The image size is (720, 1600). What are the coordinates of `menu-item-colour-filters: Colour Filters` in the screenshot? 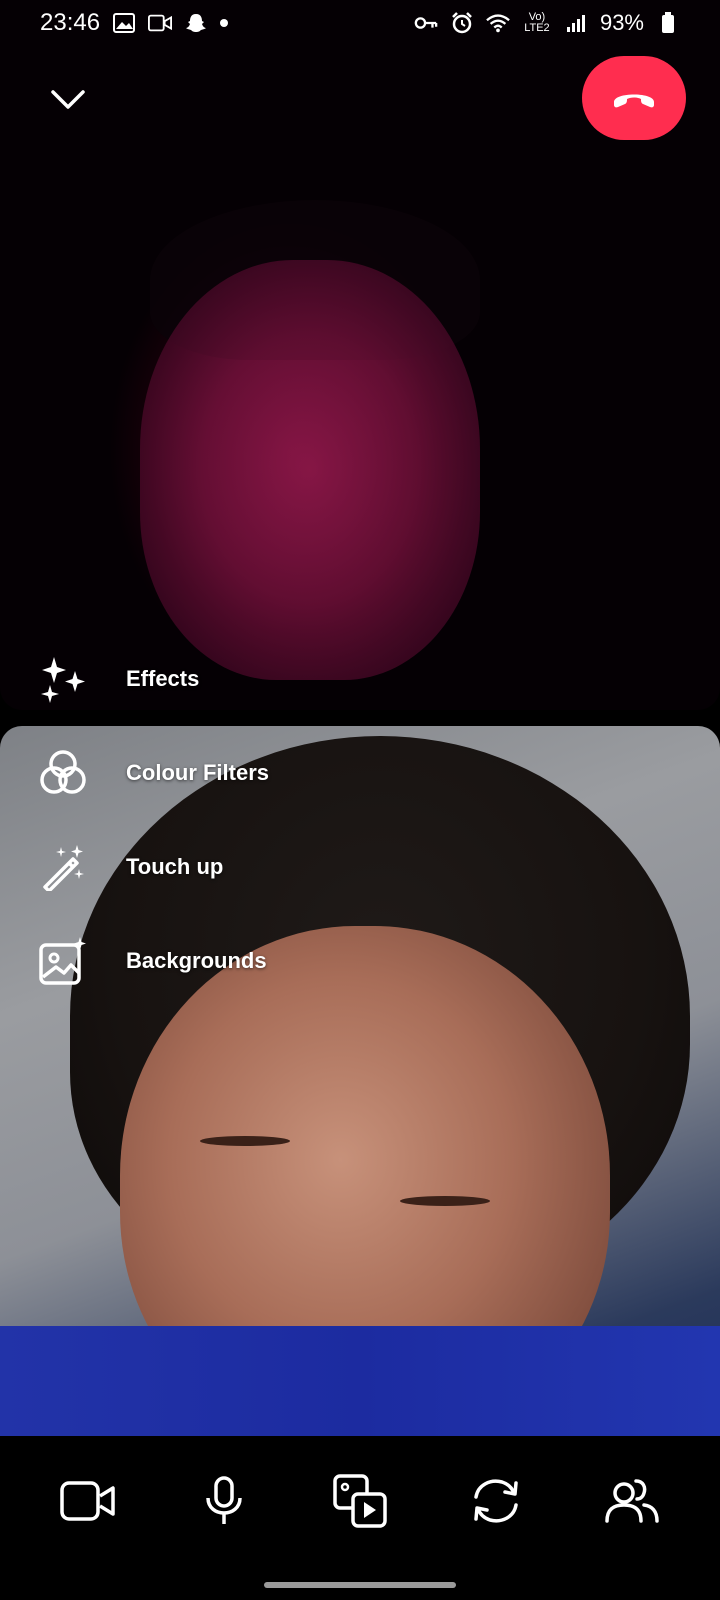 It's located at (238, 773).